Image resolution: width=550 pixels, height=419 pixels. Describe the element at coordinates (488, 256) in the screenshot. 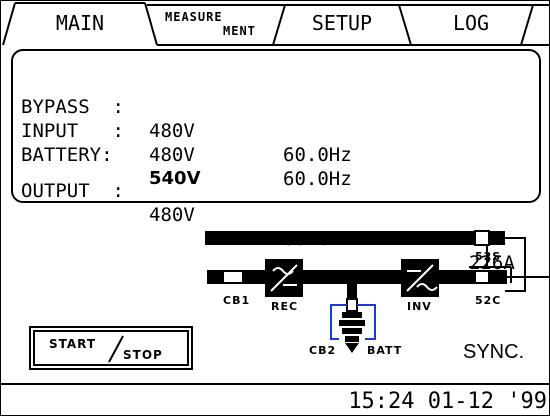

I see `52s-label: 52S` at that location.